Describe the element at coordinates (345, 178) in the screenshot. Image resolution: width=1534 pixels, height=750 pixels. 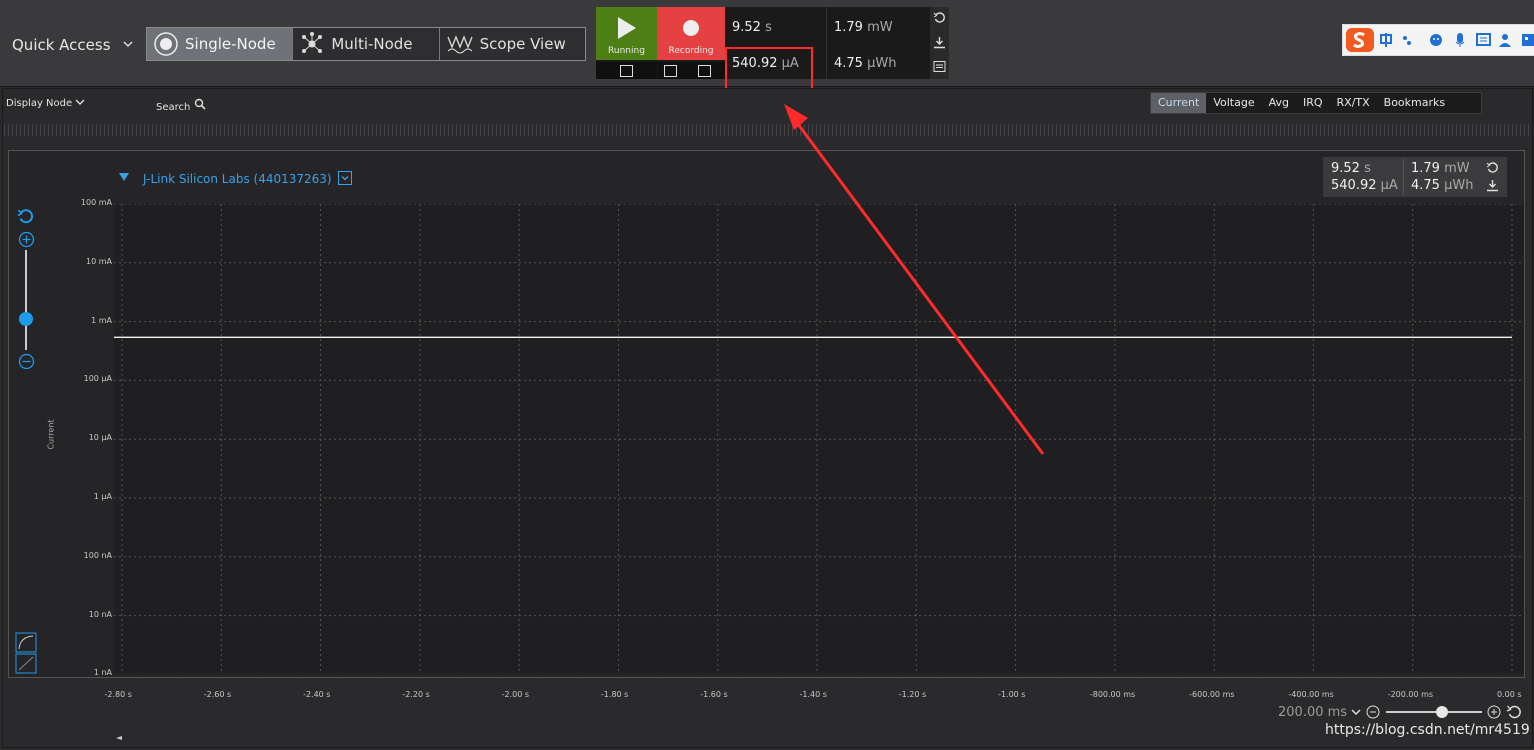
I see `device-menu-icon` at that location.